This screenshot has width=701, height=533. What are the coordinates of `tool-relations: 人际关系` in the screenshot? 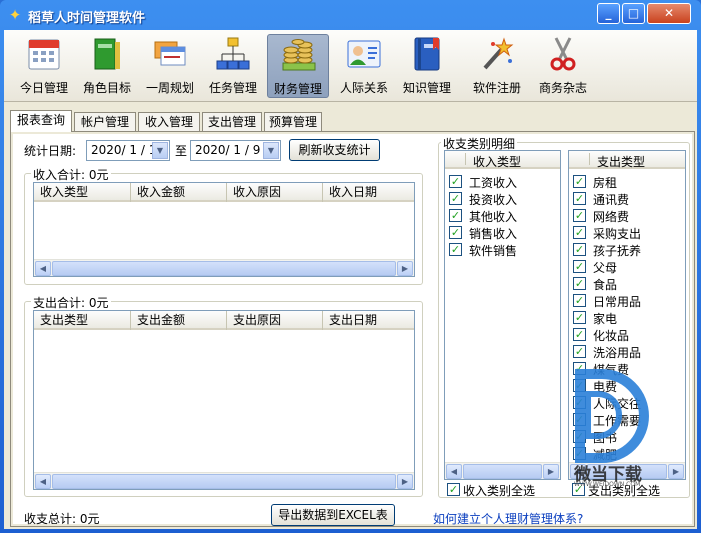 It's located at (364, 66).